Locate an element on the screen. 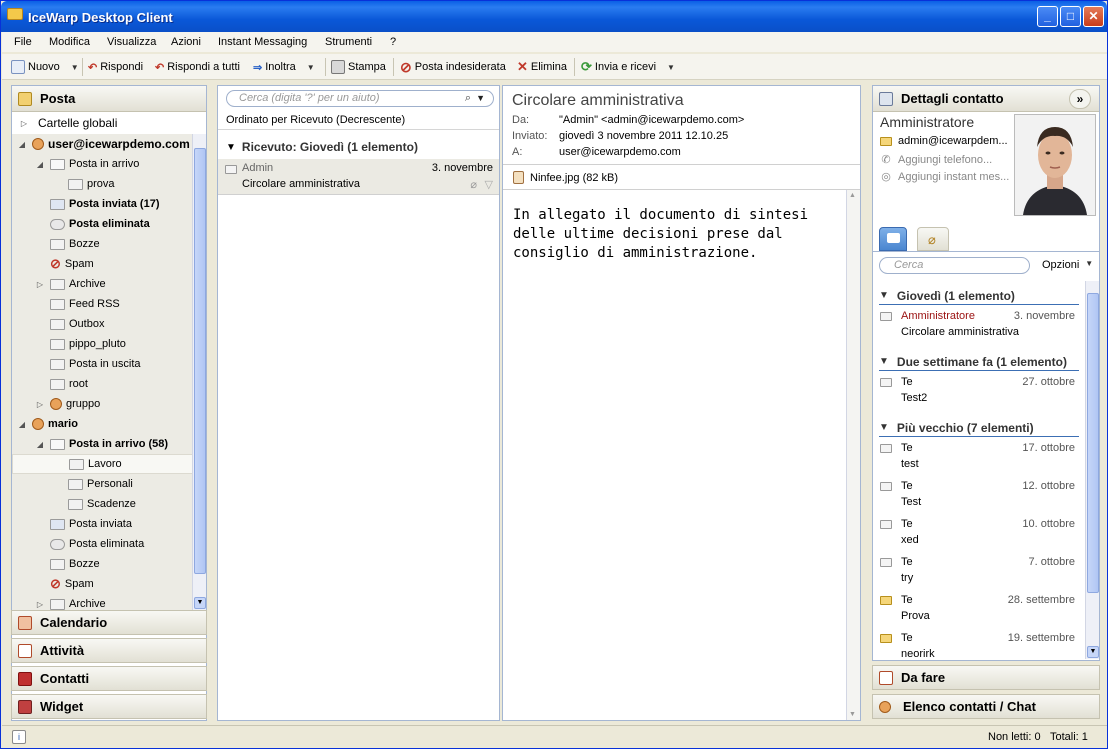  scroll-up-icon: ▲ is located at coordinates (852, 195).